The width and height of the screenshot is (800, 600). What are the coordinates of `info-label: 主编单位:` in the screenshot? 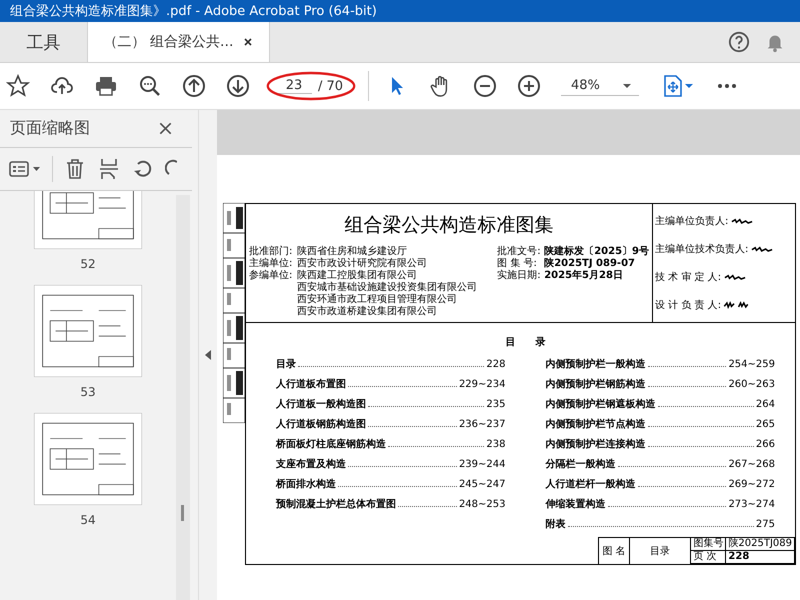 It's located at (271, 264).